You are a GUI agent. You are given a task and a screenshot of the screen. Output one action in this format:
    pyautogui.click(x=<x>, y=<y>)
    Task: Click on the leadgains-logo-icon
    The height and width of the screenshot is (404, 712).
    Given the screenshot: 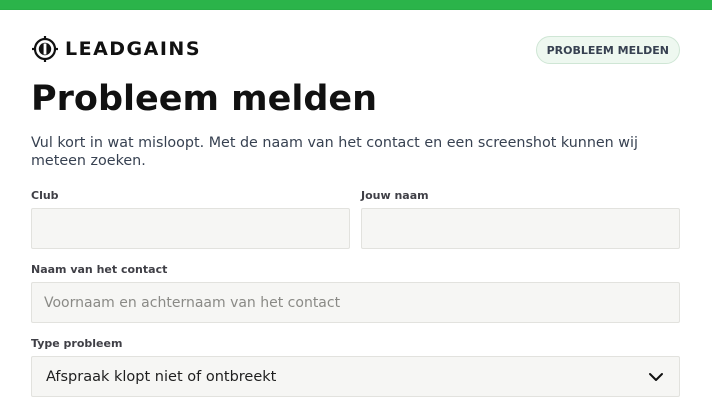 What is the action you would take?
    pyautogui.click(x=45, y=49)
    